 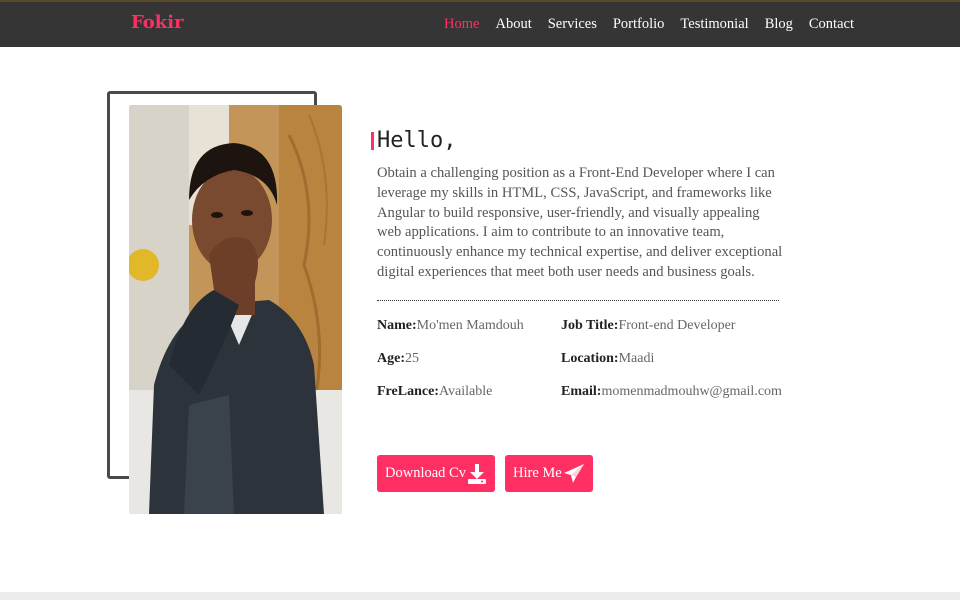 I want to click on info-name-label: Name:, so click(x=397, y=325).